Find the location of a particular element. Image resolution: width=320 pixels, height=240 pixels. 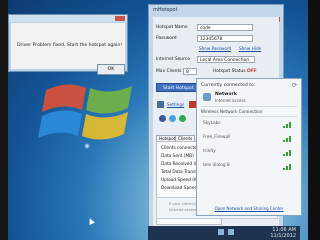

stat-row: Clients connected is located at coordinates (180, 148).